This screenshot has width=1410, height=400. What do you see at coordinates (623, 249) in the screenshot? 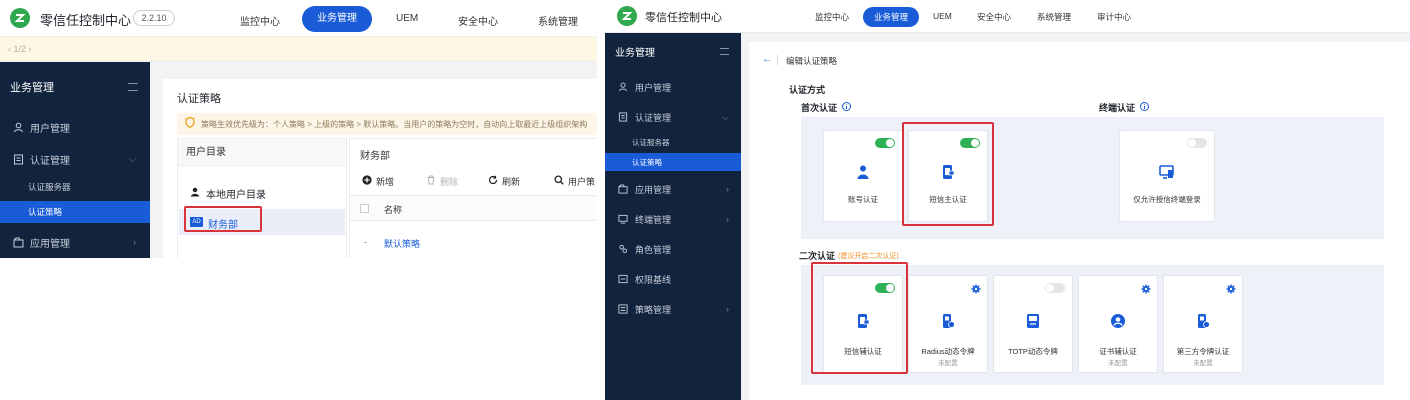
I see `role-icon` at bounding box center [623, 249].